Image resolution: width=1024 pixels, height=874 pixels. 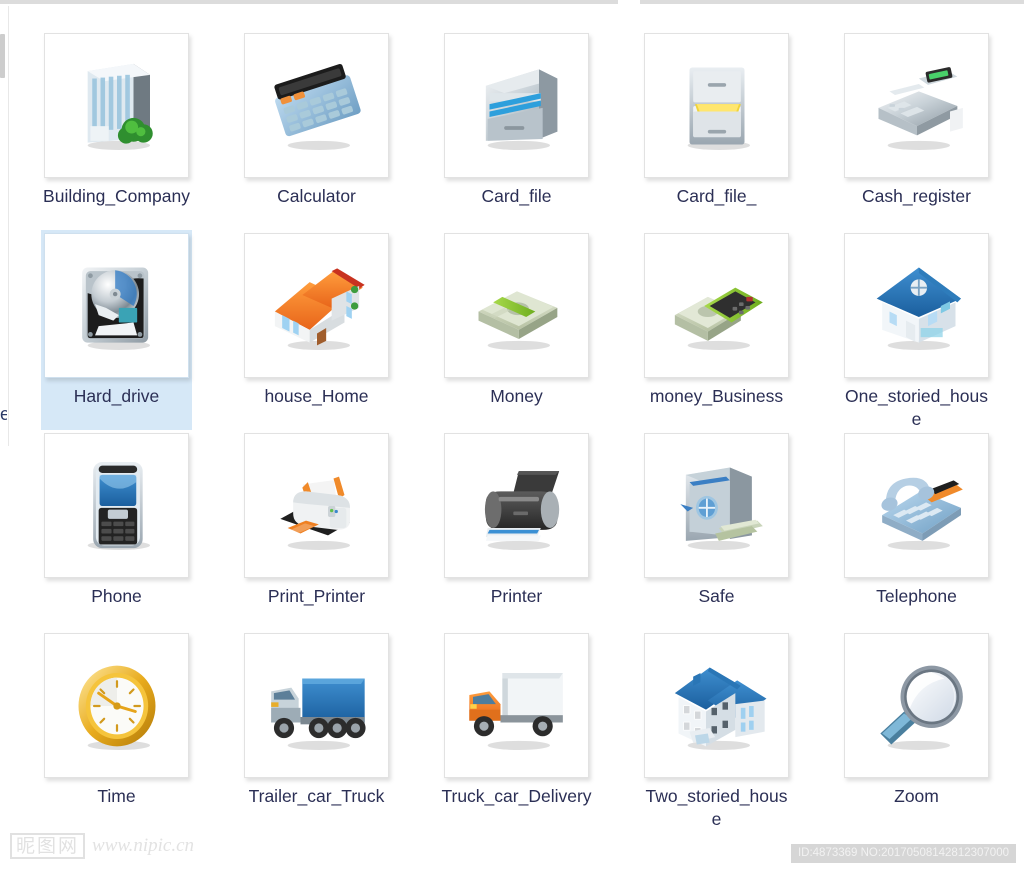 I want to click on magnifier-icon, so click(x=916, y=705).